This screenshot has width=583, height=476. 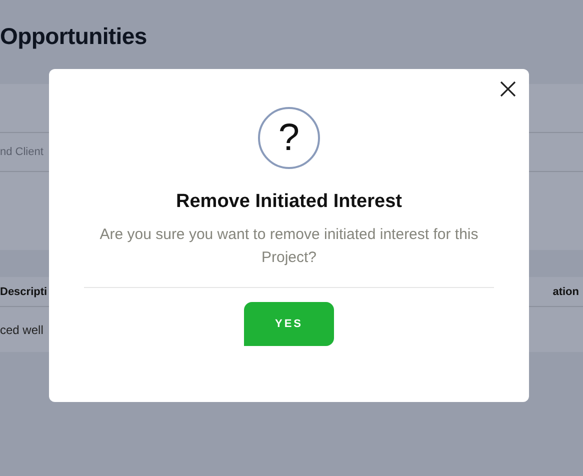 What do you see at coordinates (508, 89) in the screenshot?
I see `close-icon` at bounding box center [508, 89].